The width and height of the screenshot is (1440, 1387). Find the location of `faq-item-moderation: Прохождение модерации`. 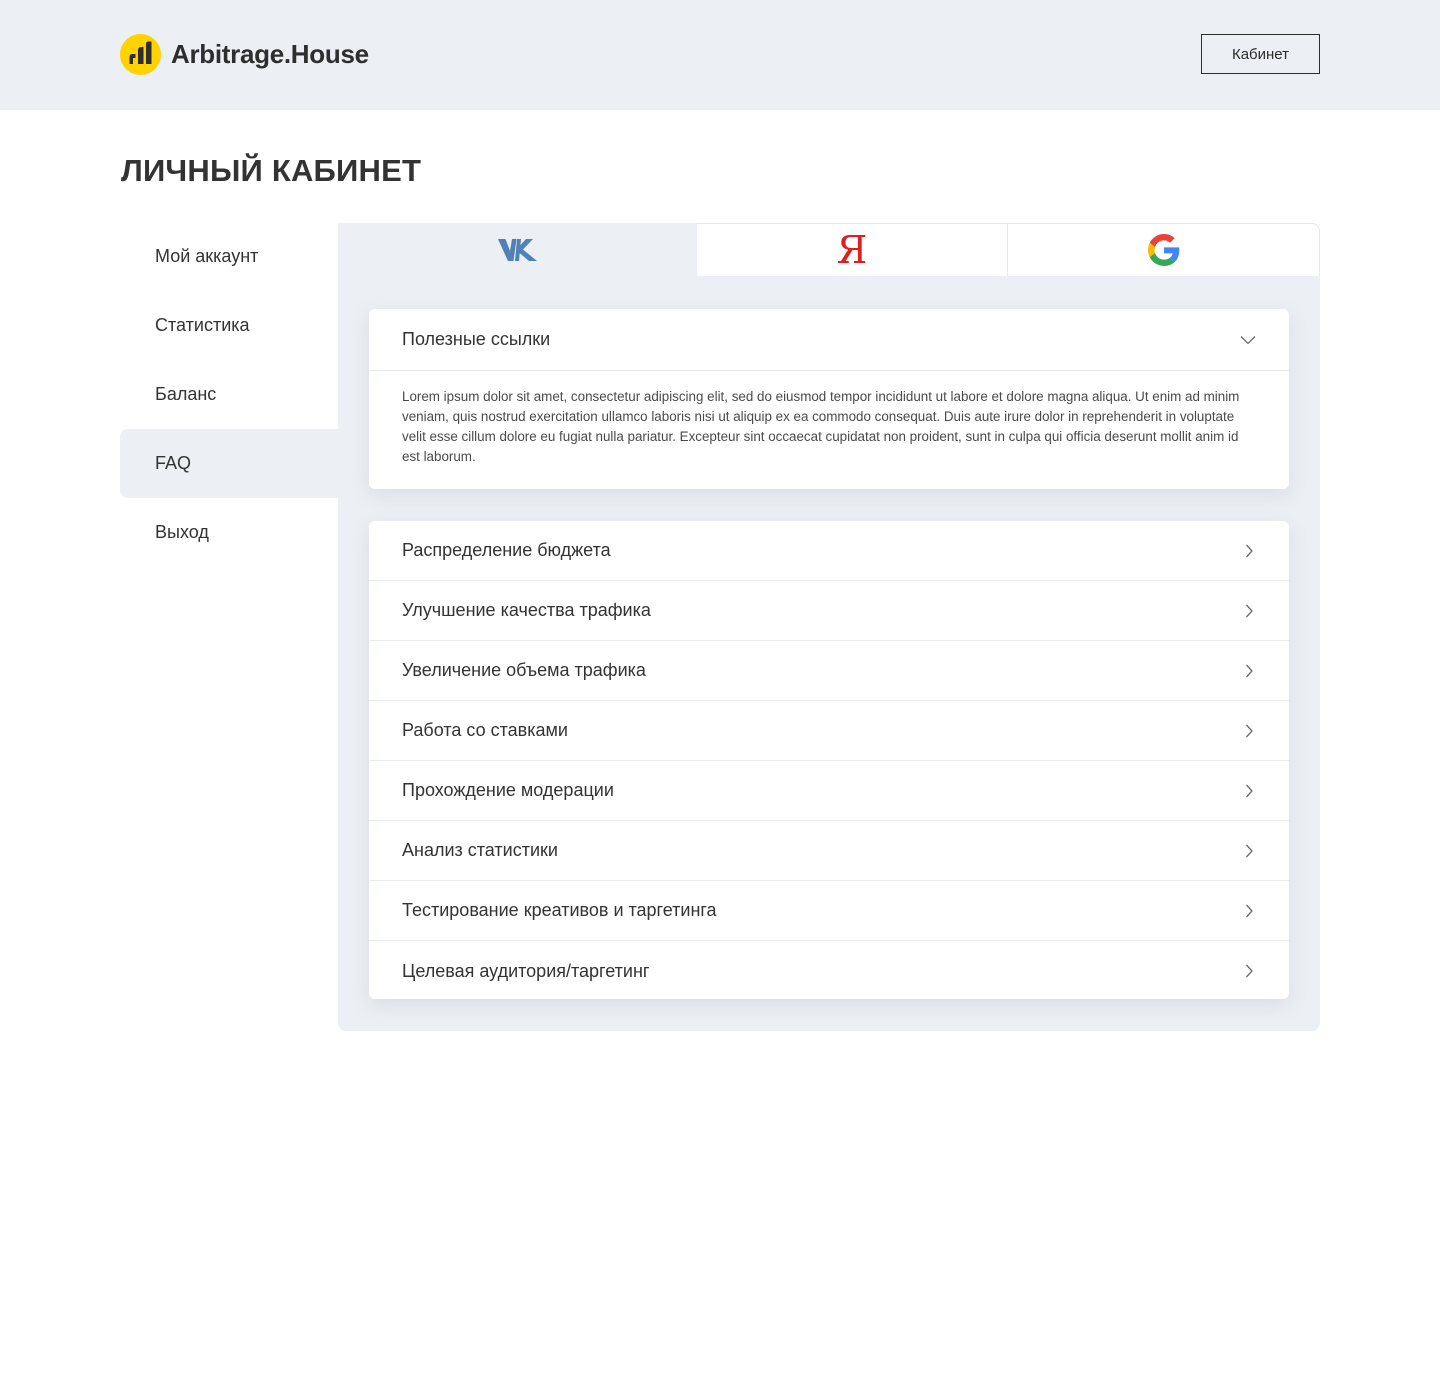

faq-item-moderation: Прохождение модерации is located at coordinates (829, 791).